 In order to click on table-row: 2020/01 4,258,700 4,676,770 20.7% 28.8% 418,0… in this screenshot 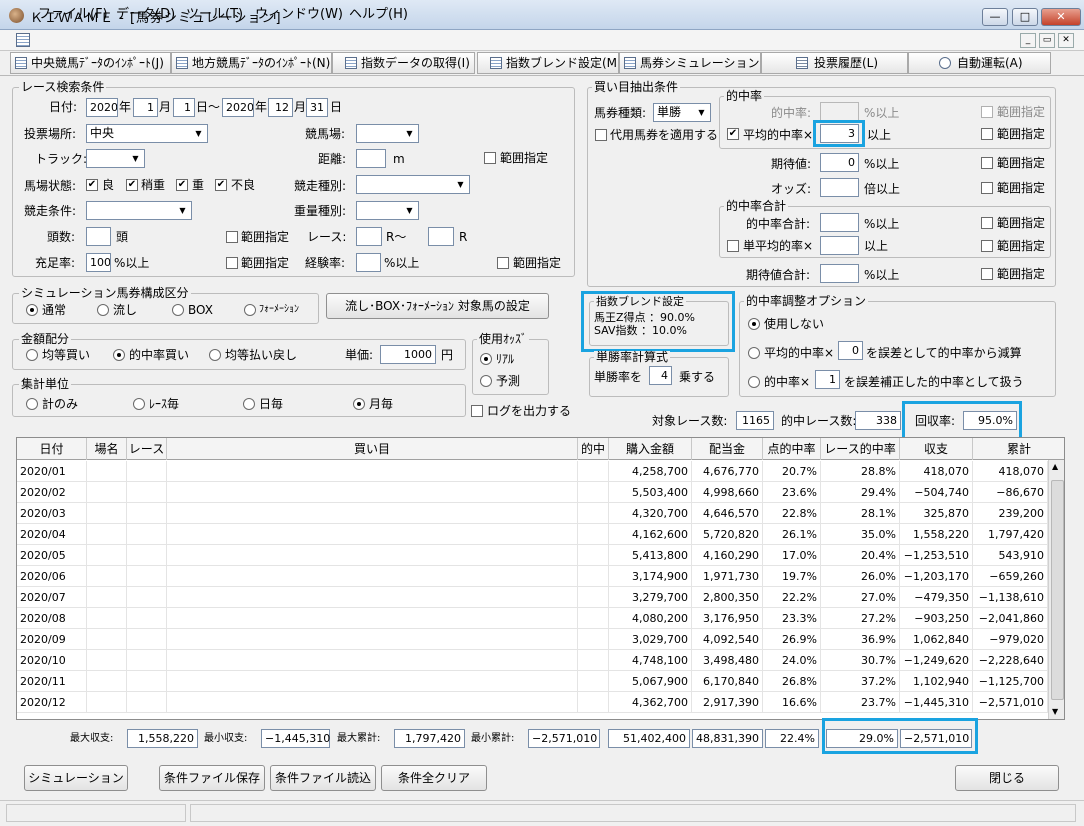, I will do `click(532, 471)`.